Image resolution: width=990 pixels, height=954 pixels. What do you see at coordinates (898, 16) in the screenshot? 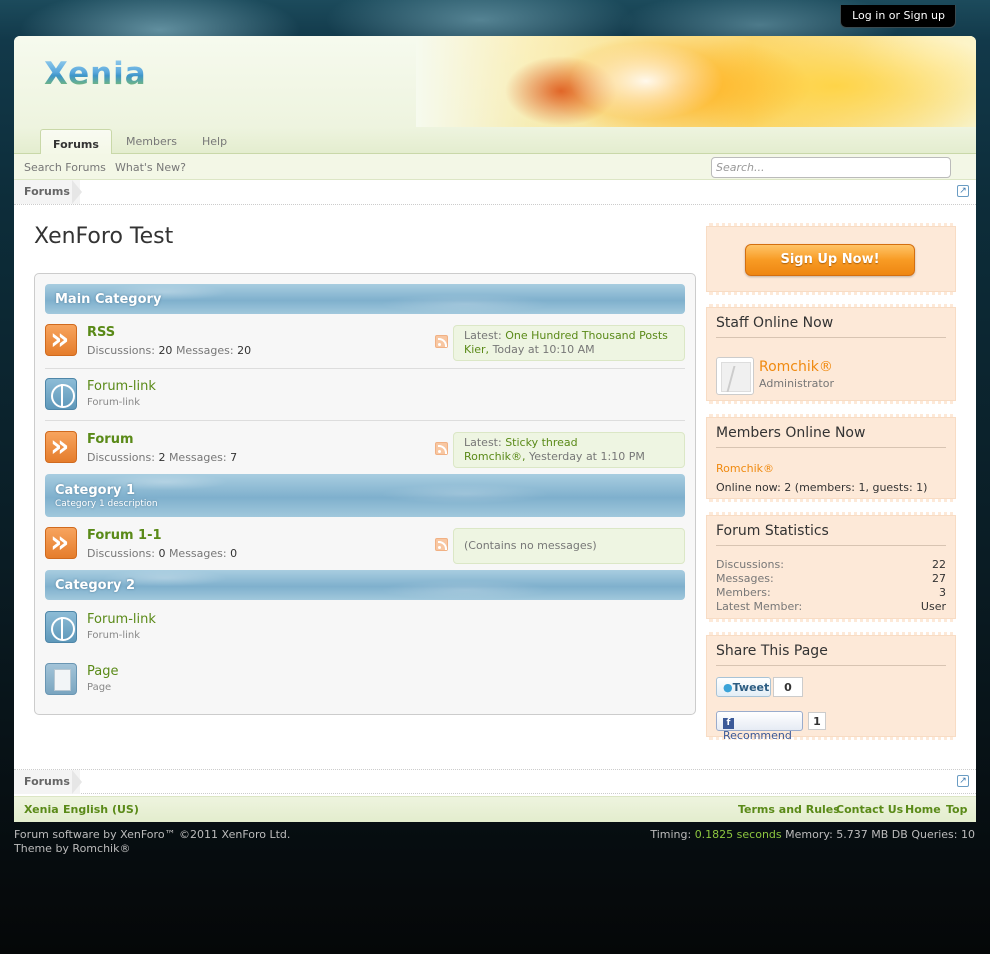
I see `login-signup-link: Log in or Sign up` at bounding box center [898, 16].